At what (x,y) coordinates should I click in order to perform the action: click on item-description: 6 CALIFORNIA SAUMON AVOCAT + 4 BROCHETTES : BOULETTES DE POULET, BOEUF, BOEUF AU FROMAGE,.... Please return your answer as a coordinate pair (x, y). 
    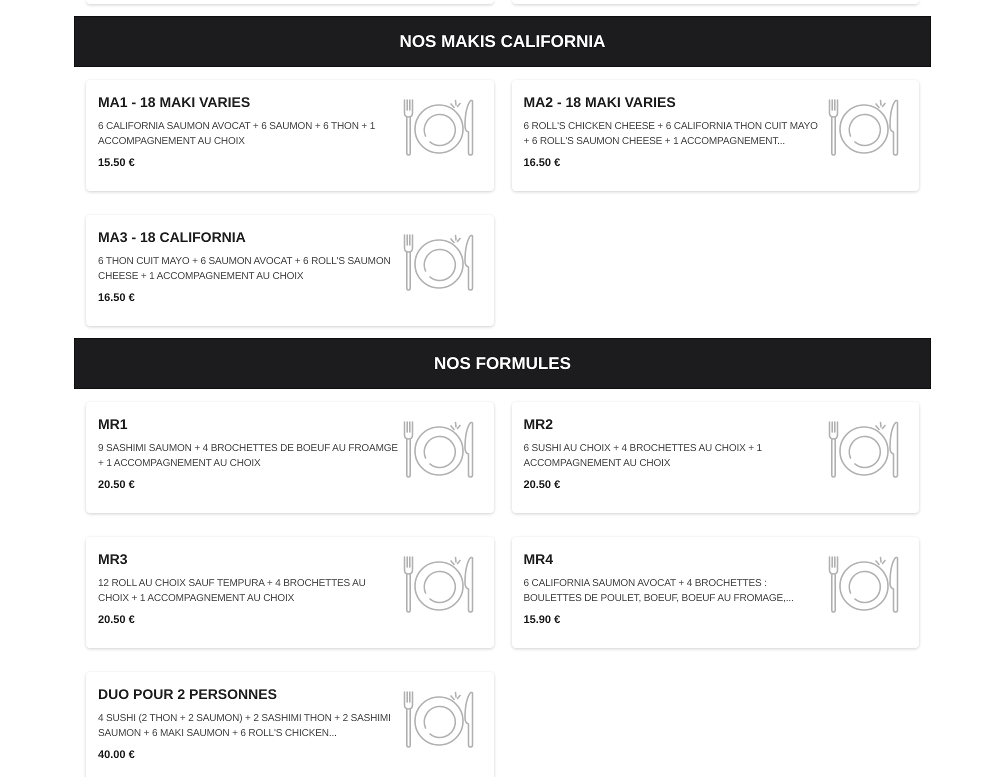
    Looking at the image, I should click on (659, 591).